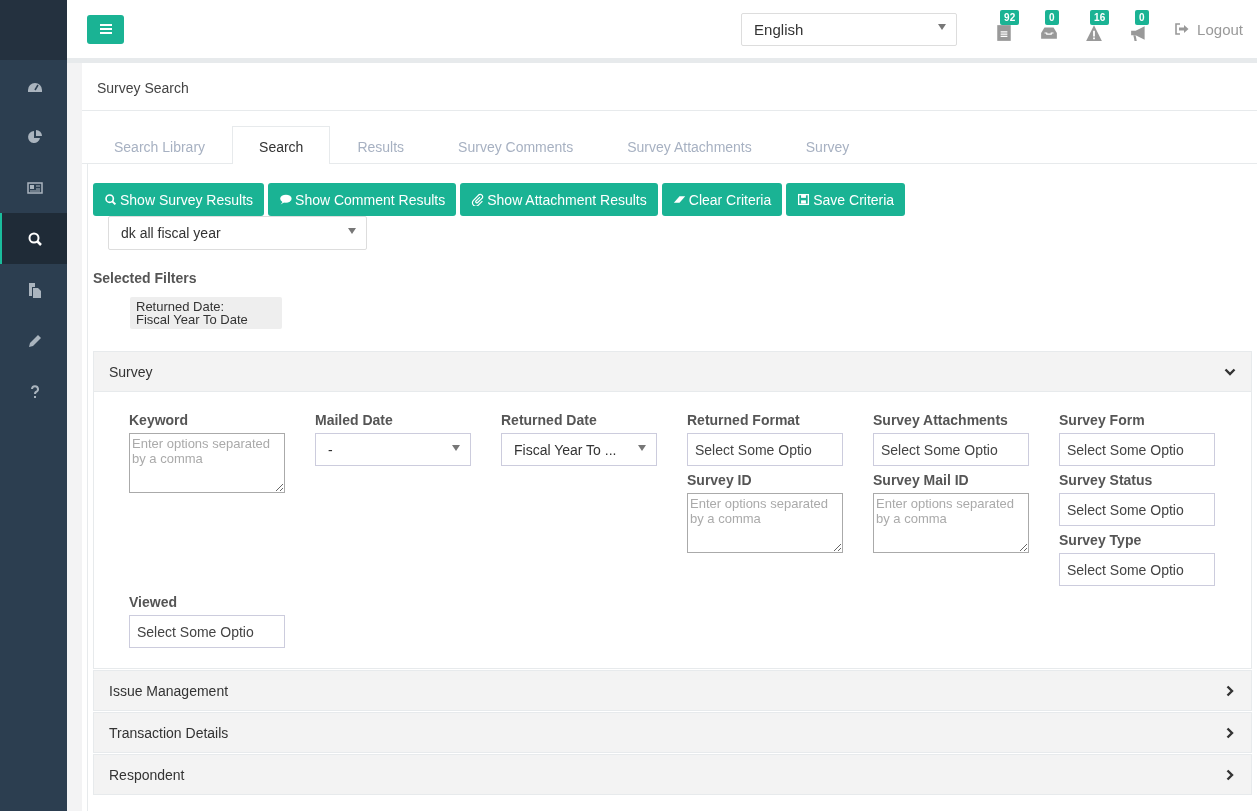 The width and height of the screenshot is (1257, 811). What do you see at coordinates (559, 199) in the screenshot?
I see `action-button: Show Attachment Results` at bounding box center [559, 199].